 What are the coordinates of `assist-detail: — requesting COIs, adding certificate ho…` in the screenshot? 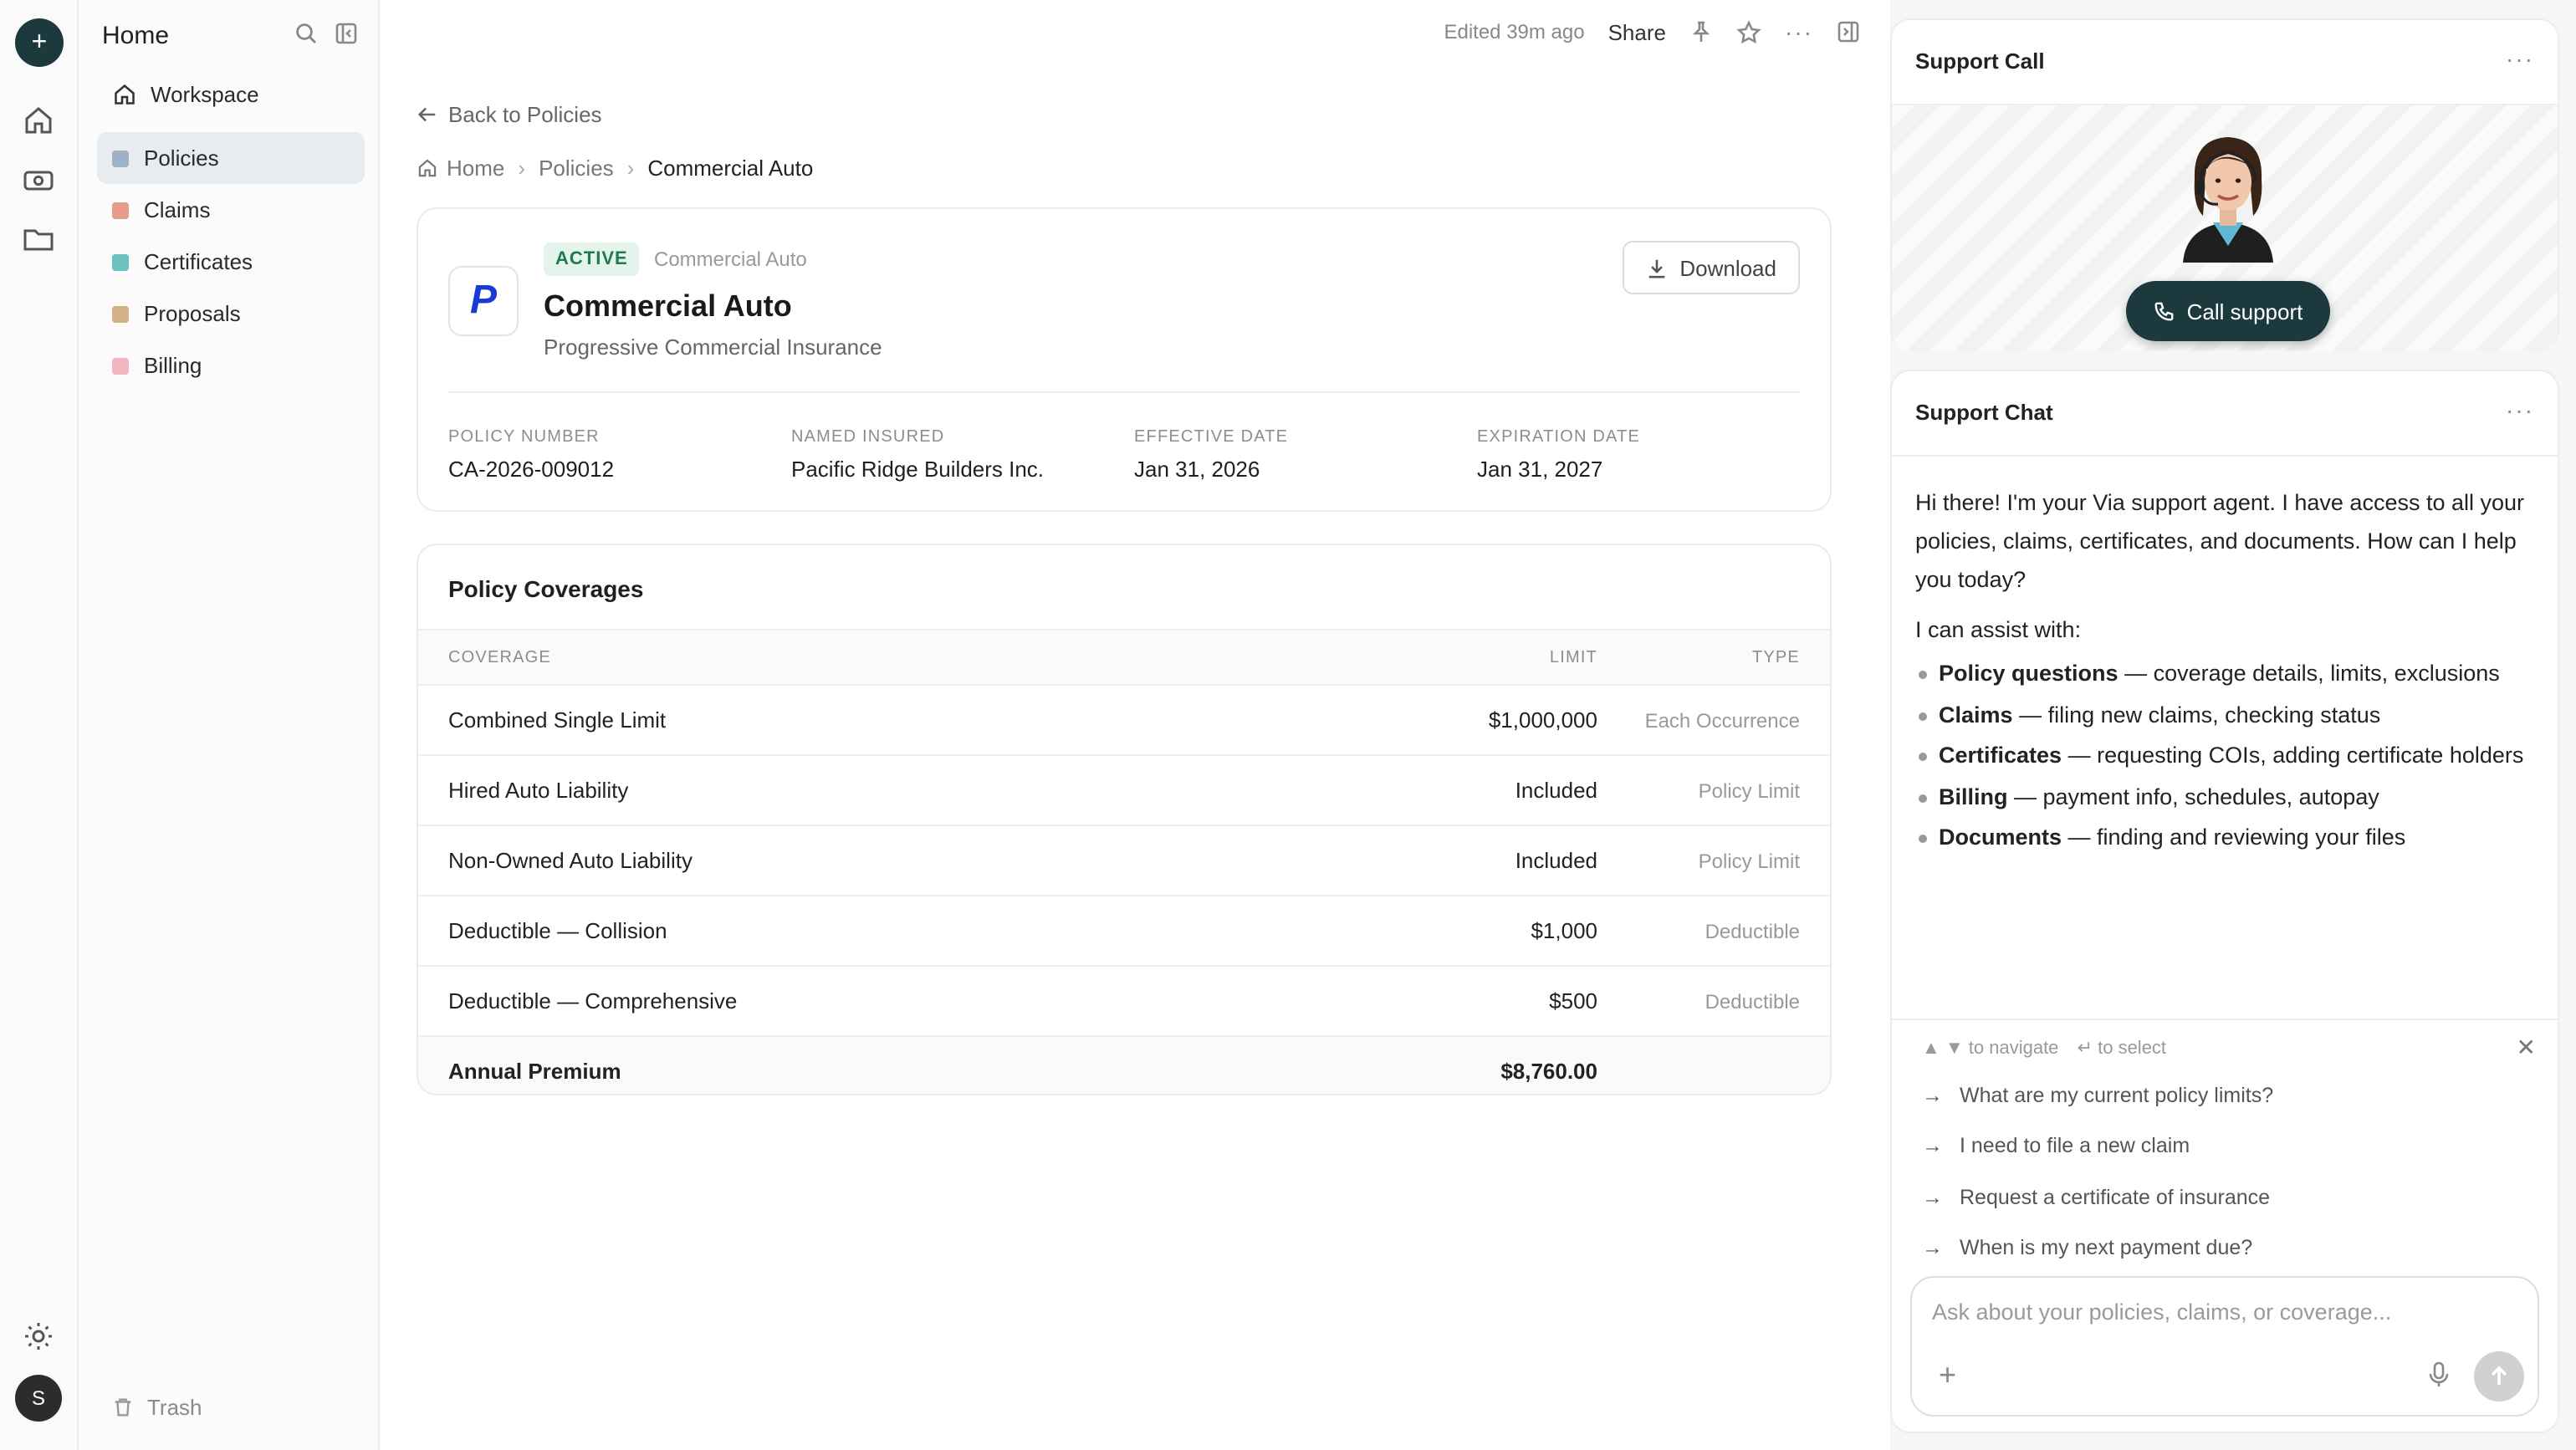 It's located at (2293, 755).